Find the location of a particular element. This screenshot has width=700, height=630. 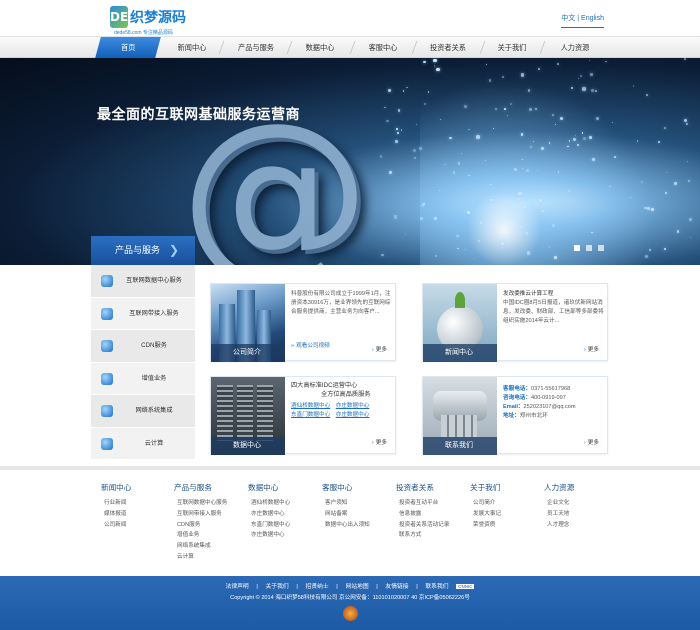

lang-english-link: English is located at coordinates (592, 18).